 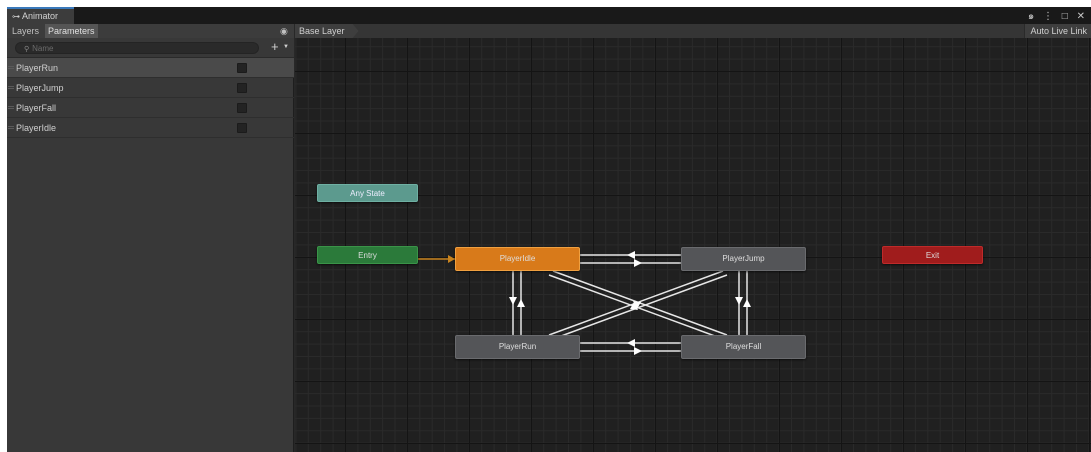 What do you see at coordinates (549, 15) in the screenshot?
I see `window-tab-bar: ⊶ Animator ๑ ⋮ □ ✕` at bounding box center [549, 15].